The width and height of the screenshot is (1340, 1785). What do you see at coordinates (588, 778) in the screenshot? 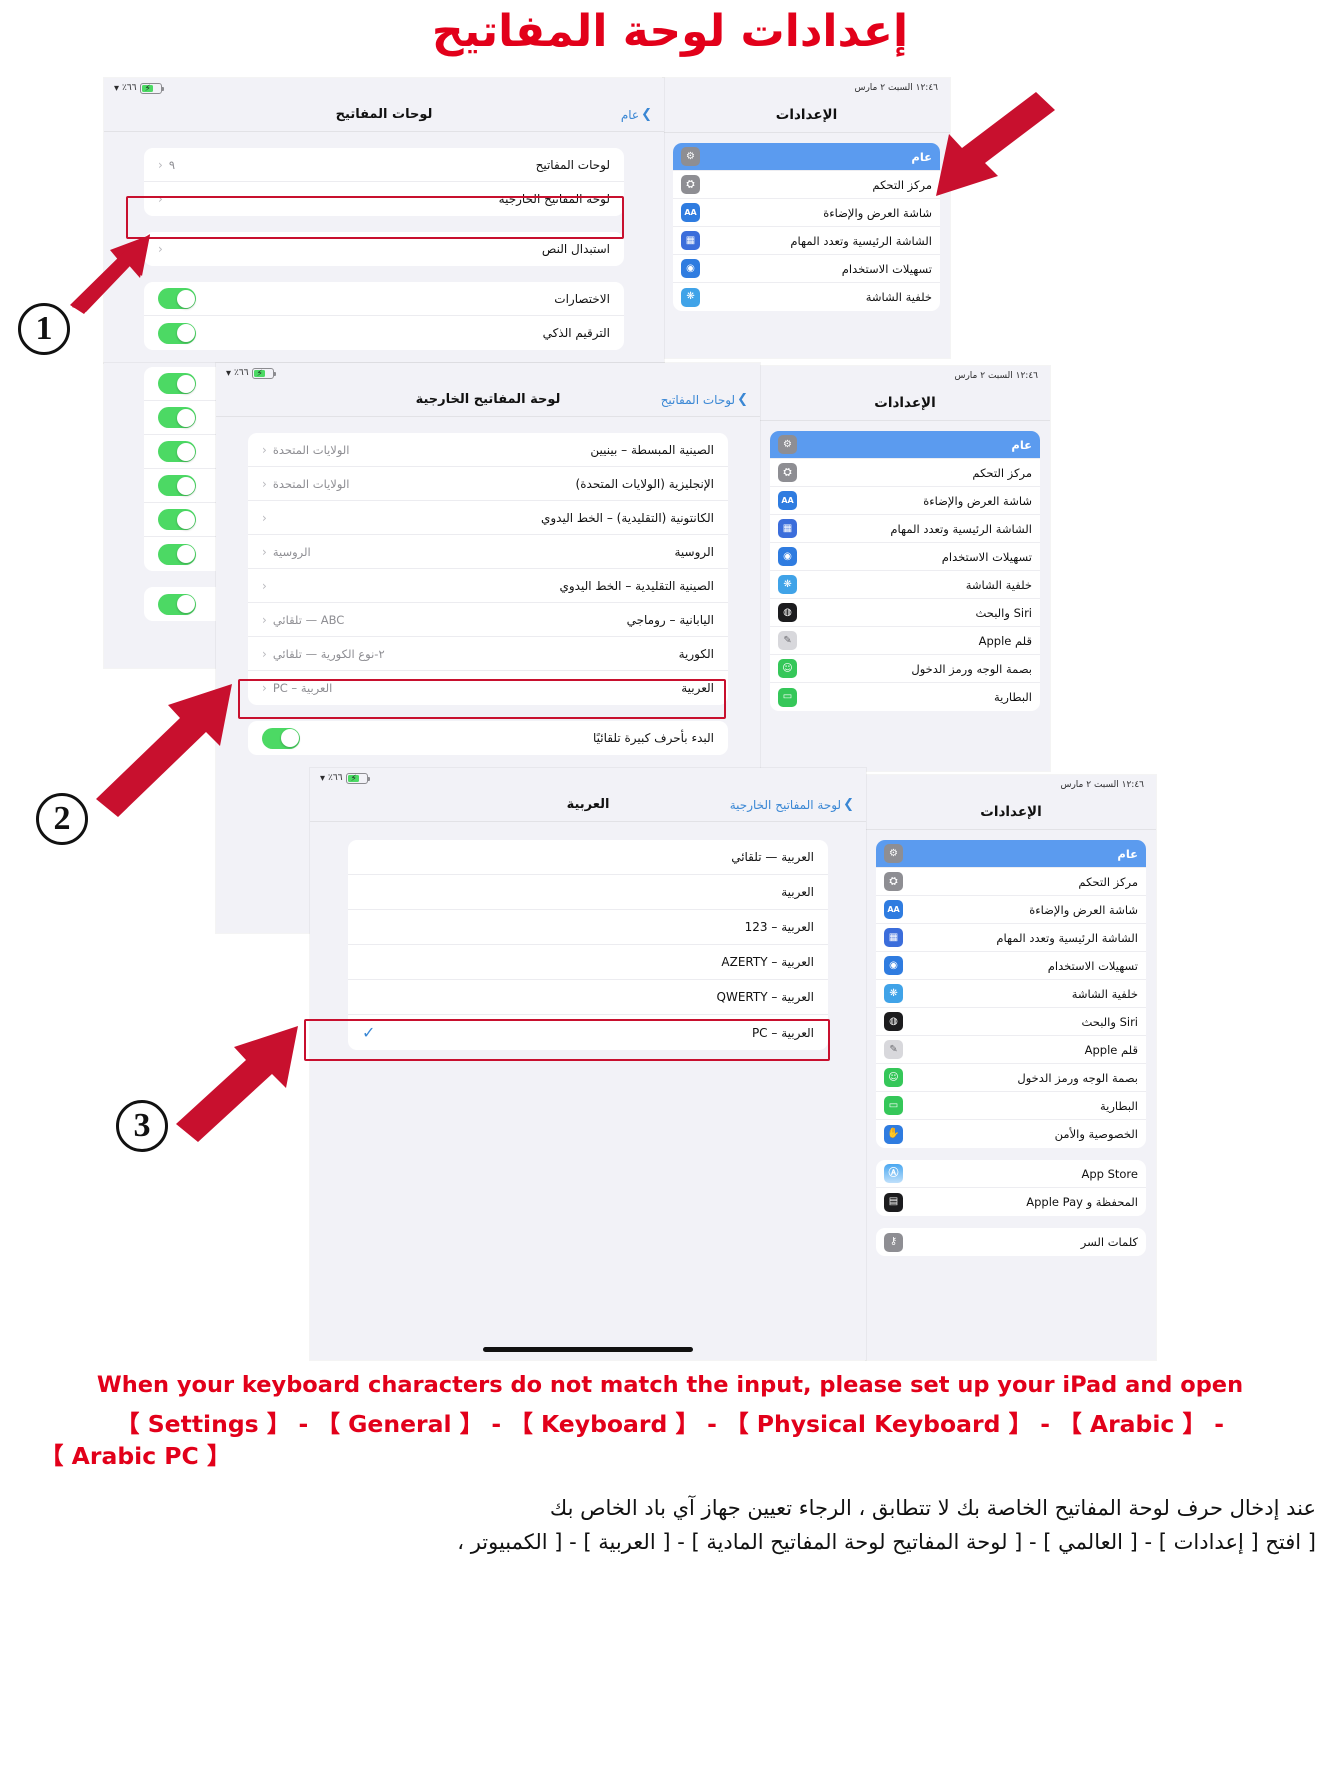
I see `status-bar: ⚡ ٦٦٪ ▾` at bounding box center [588, 778].